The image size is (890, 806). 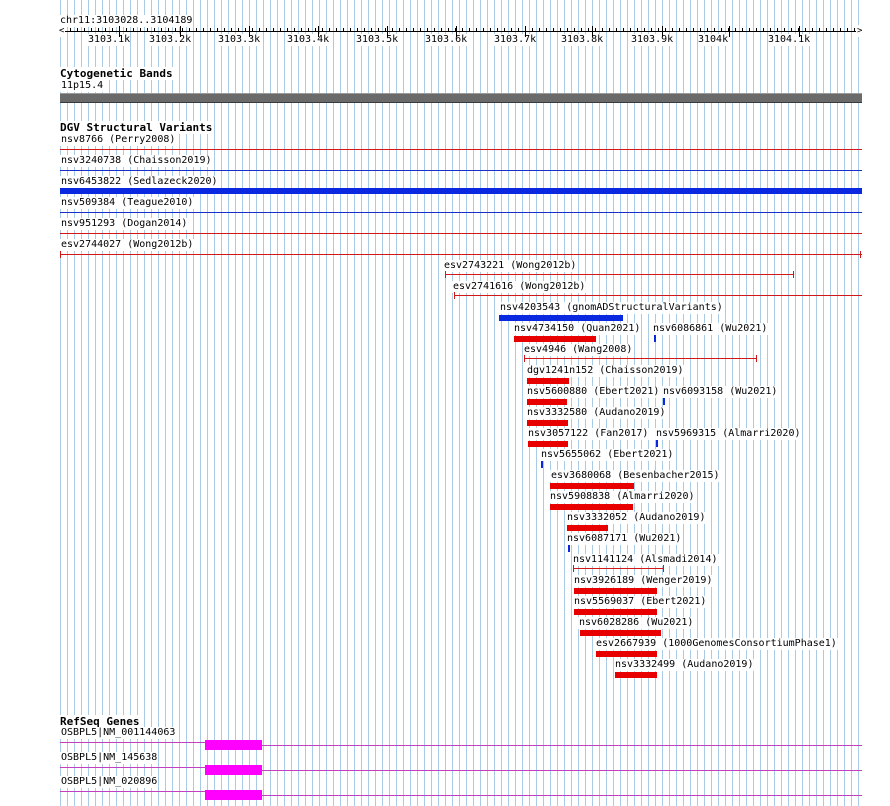 I want to click on dgv-variant-label: nsv5969315 (Almarri2020), so click(x=728, y=434).